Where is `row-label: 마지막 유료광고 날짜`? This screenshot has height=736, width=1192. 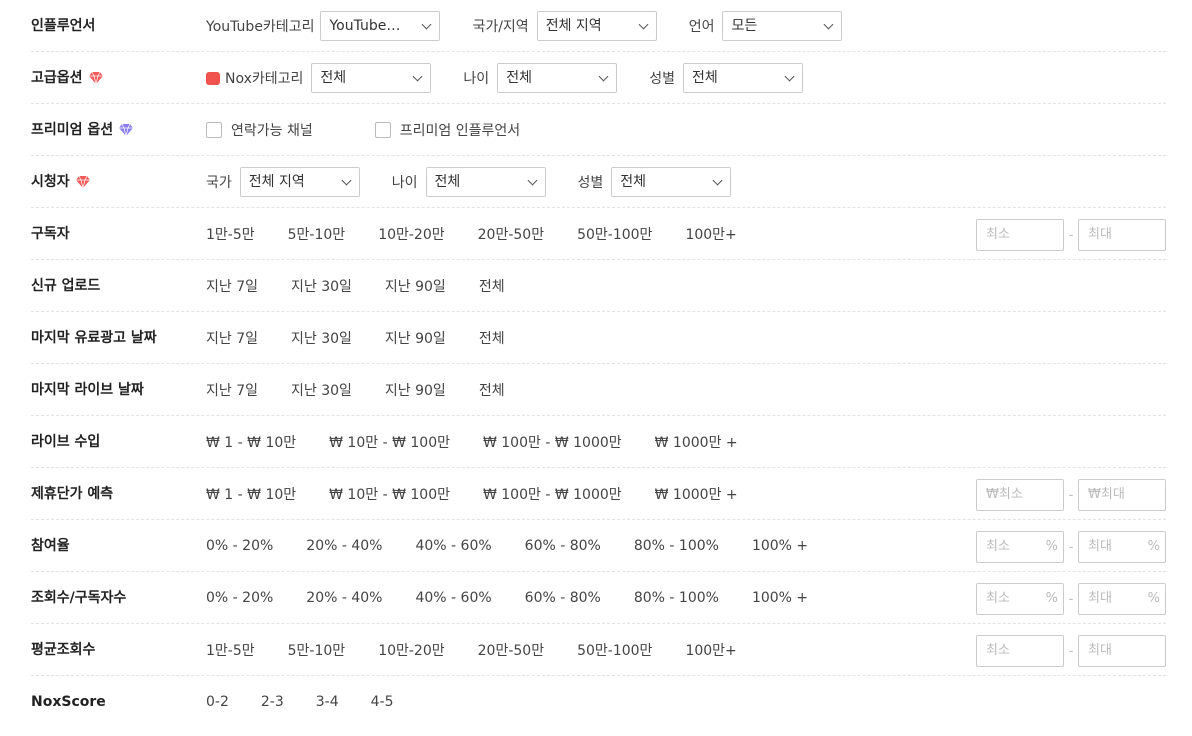
row-label: 마지막 유료광고 날짜 is located at coordinates (94, 338).